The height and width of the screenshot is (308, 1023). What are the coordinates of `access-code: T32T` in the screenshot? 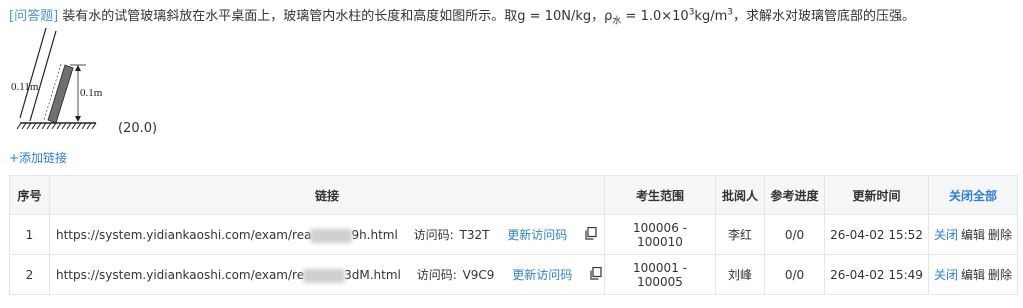 It's located at (474, 235).